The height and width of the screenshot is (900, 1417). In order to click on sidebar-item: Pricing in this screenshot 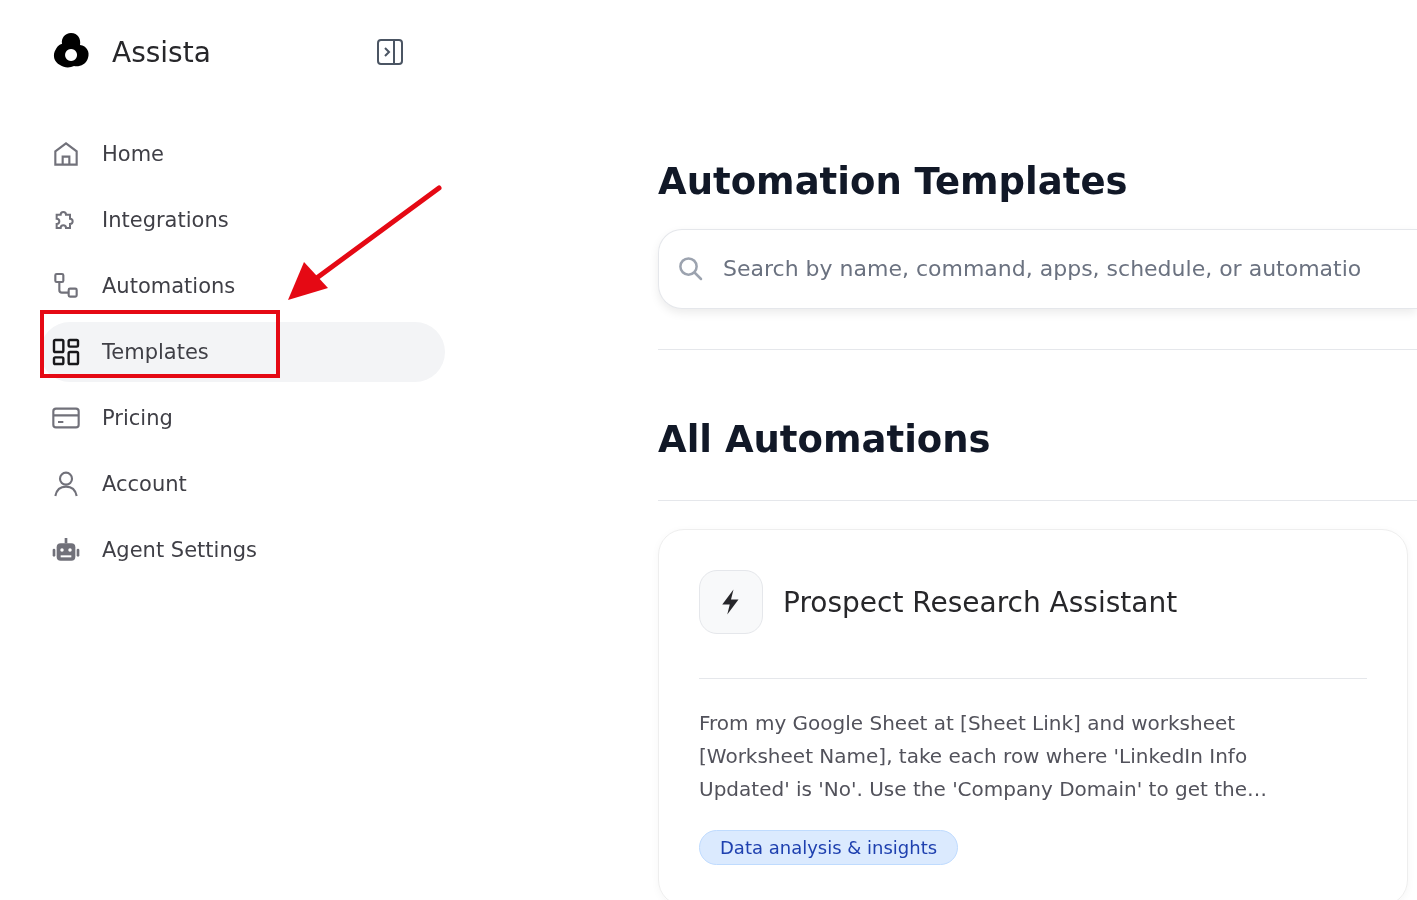, I will do `click(242, 418)`.